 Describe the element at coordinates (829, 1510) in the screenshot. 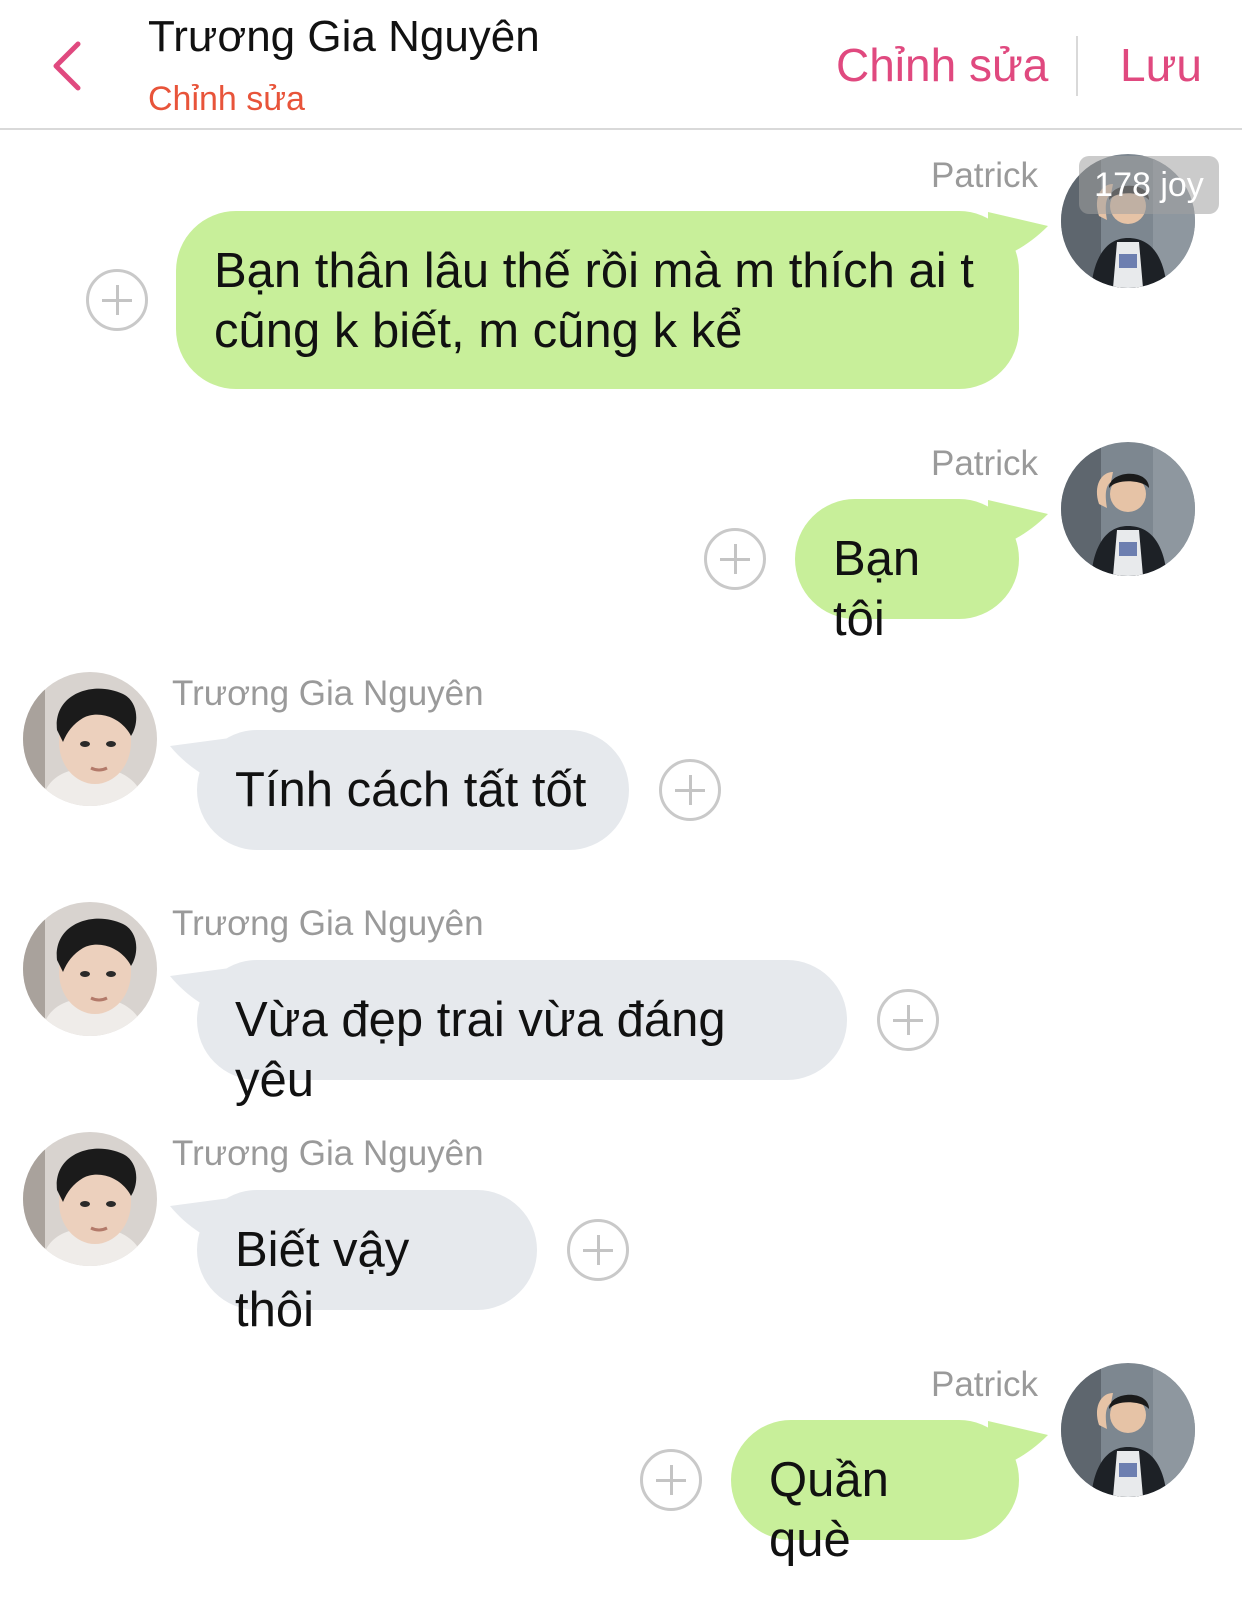

I see `message-text: Quần què` at that location.